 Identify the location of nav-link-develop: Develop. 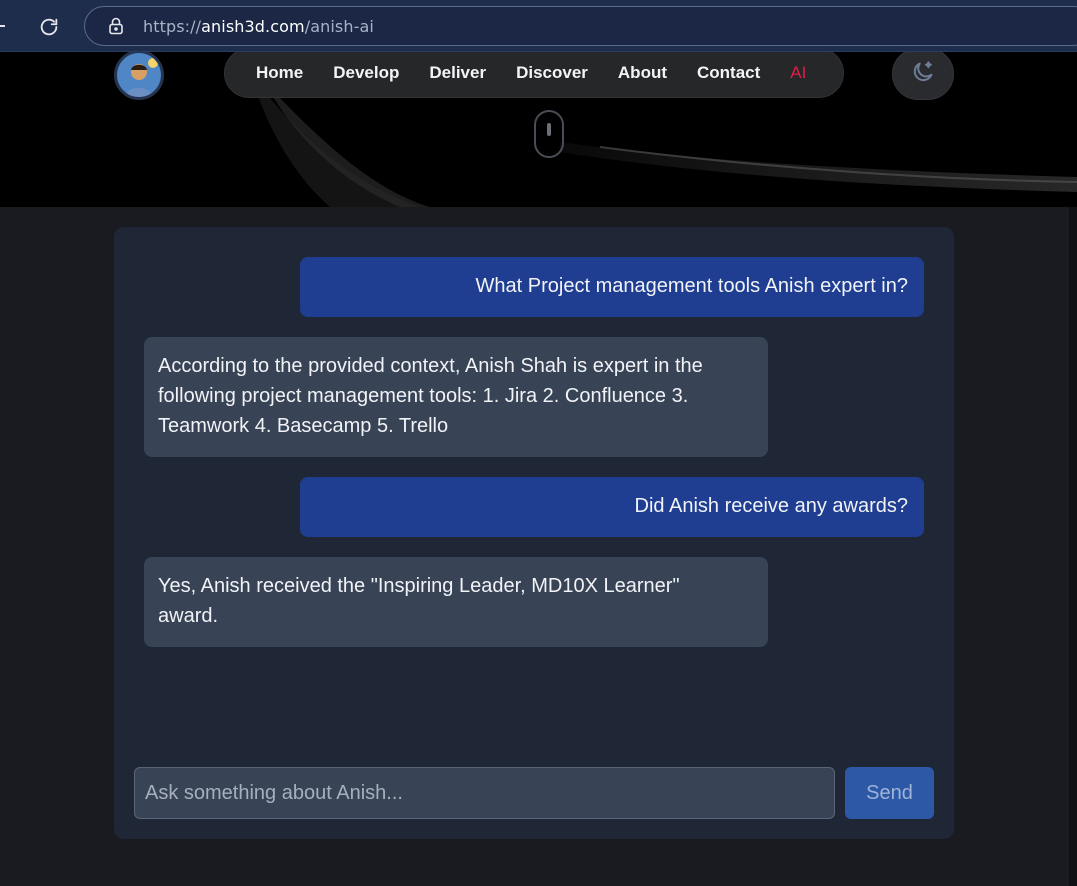
(366, 73).